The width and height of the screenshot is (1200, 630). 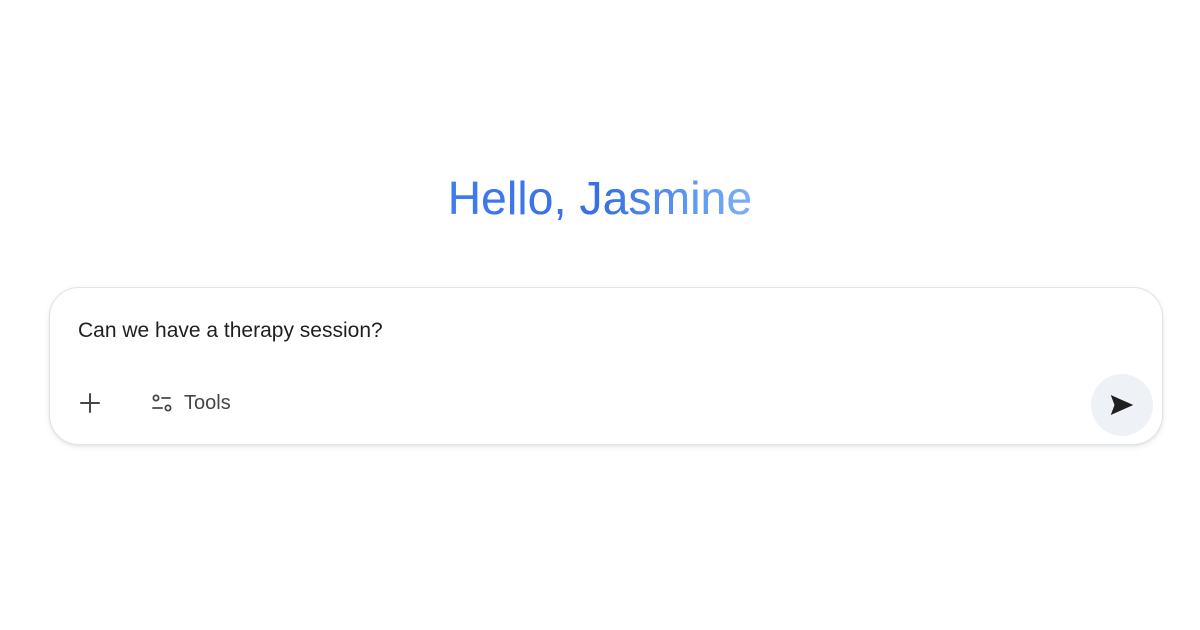 What do you see at coordinates (162, 403) in the screenshot?
I see `sliders-icon` at bounding box center [162, 403].